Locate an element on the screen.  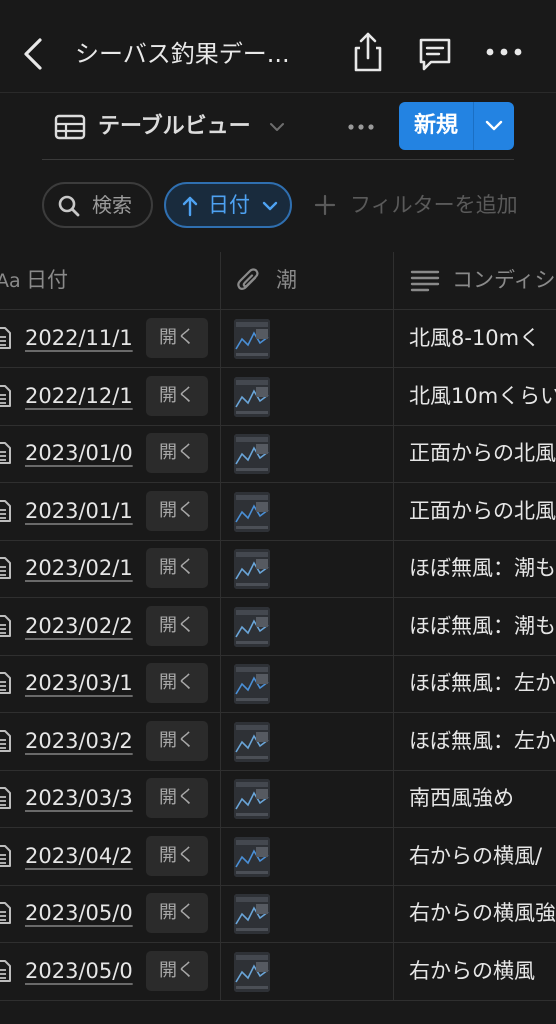
arrow-up-icon is located at coordinates (190, 206).